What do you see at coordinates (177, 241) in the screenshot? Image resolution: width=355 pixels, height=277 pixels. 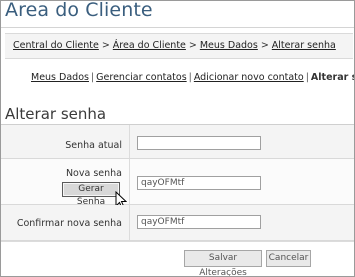 I see `form-bottom-divider` at bounding box center [177, 241].